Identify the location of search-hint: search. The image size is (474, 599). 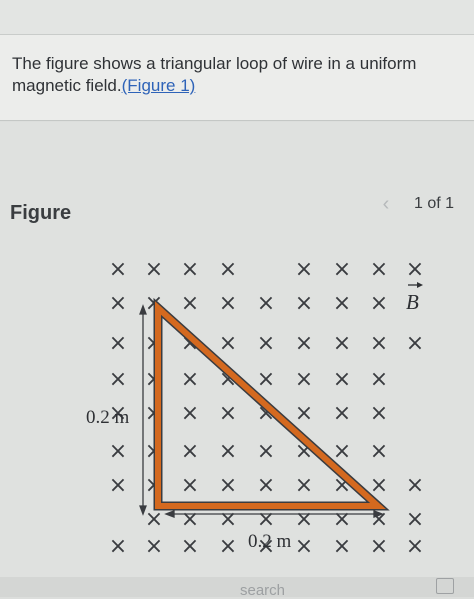
(263, 590).